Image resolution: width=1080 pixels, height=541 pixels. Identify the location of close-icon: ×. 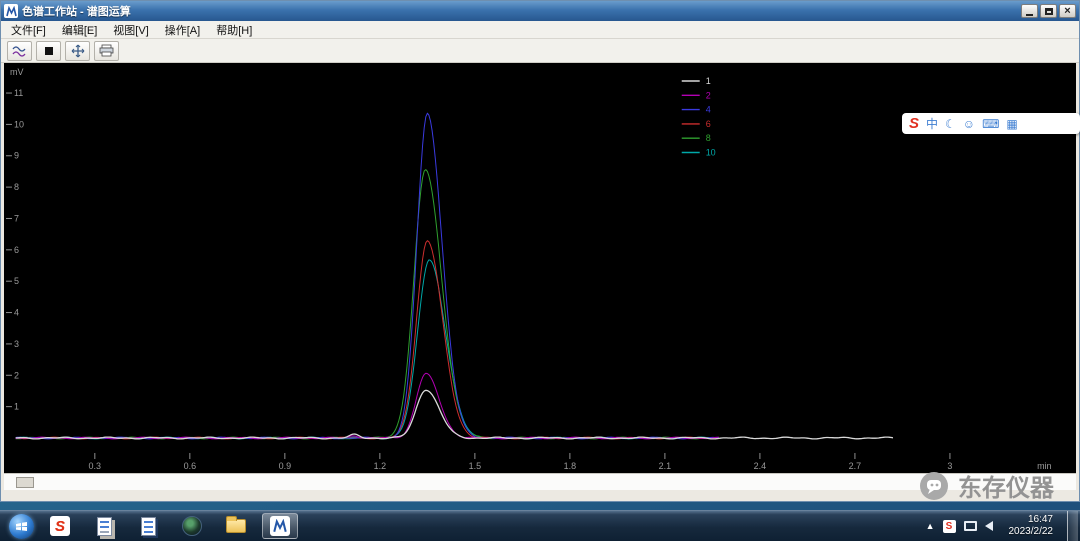
(1067, 10).